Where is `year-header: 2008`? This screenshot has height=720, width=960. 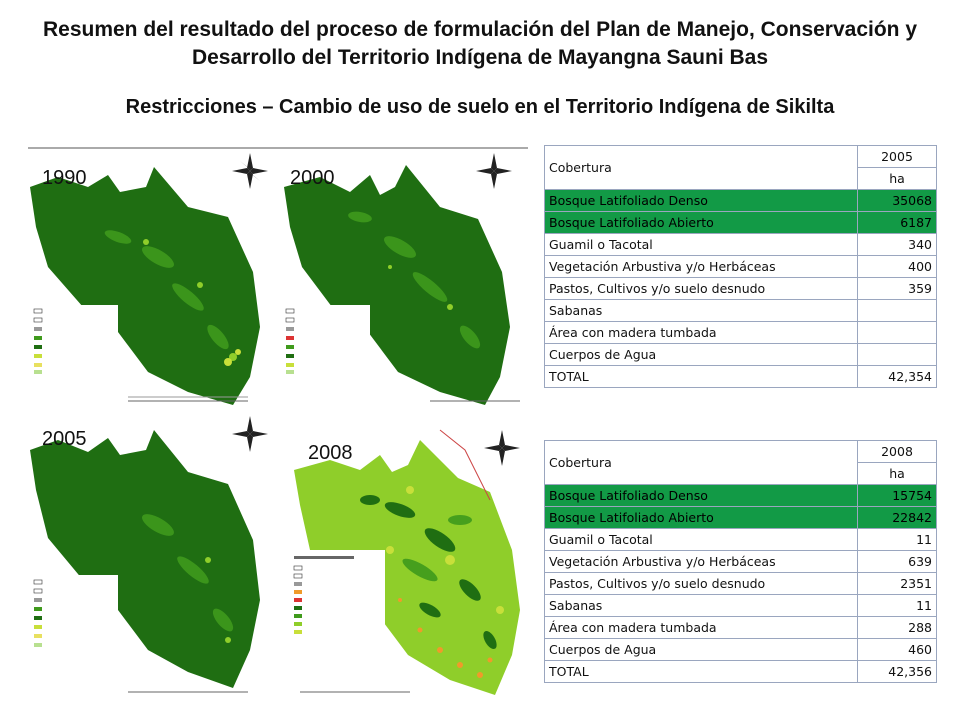
year-header: 2008 is located at coordinates (897, 451).